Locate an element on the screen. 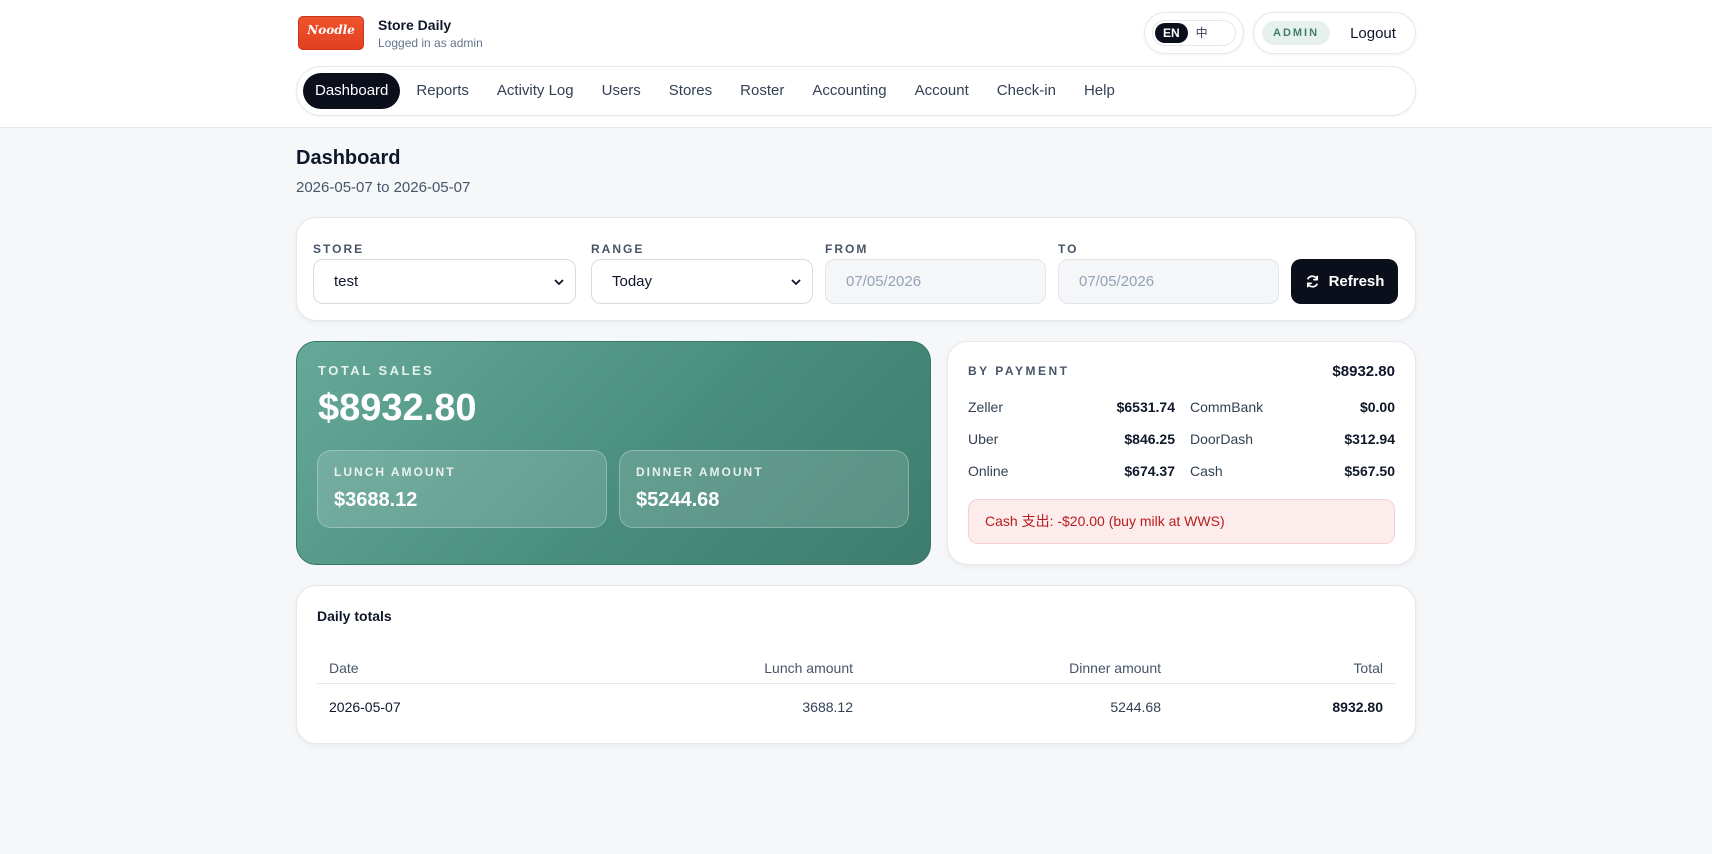  payment-method-value: $567.50 is located at coordinates (1369, 471).